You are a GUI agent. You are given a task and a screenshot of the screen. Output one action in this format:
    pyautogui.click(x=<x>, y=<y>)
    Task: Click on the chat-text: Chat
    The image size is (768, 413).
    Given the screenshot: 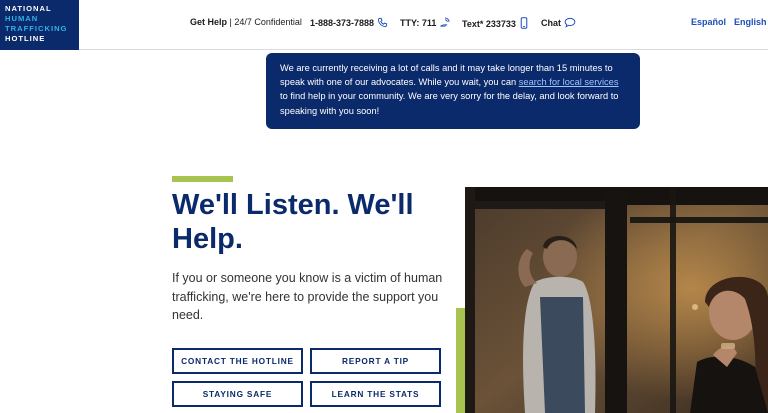 What is the action you would take?
    pyautogui.click(x=551, y=23)
    